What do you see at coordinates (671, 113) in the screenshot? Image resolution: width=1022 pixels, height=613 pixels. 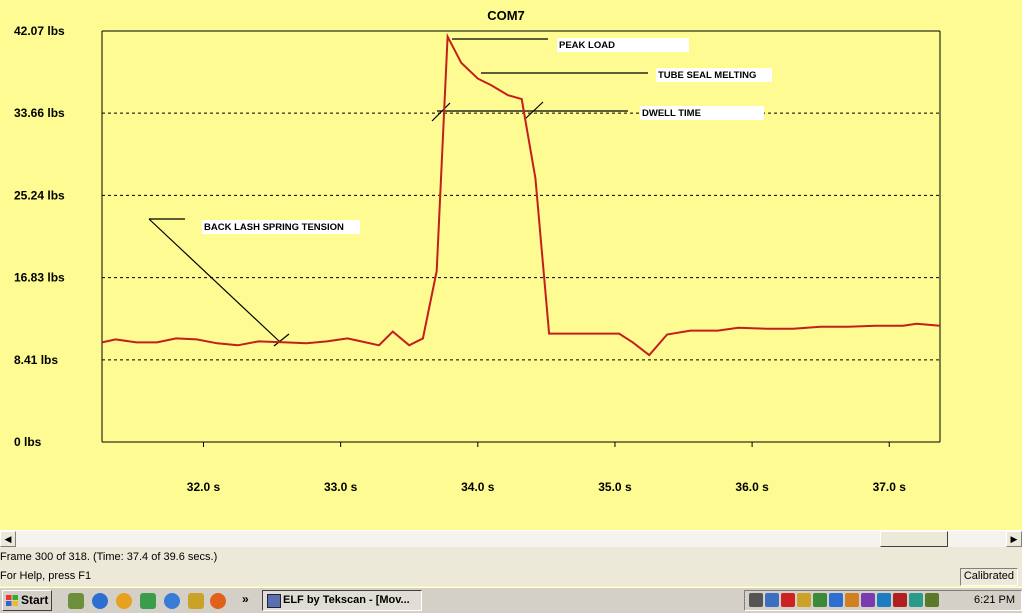 I see `dwell-time-label: DWELL TIME` at bounding box center [671, 113].